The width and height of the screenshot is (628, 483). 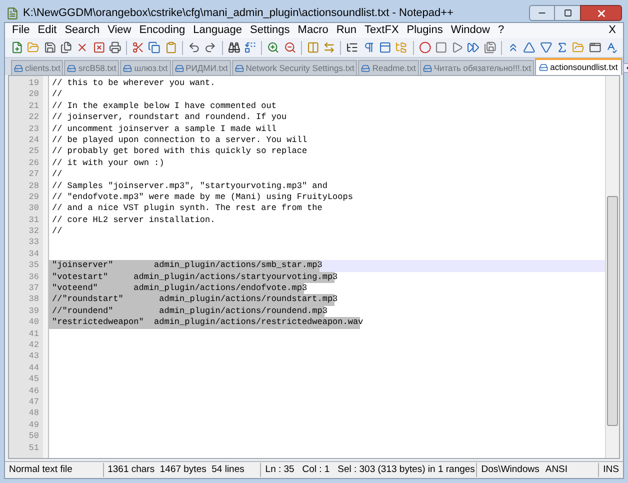 What do you see at coordinates (210, 47) in the screenshot?
I see `redo-icon` at bounding box center [210, 47].